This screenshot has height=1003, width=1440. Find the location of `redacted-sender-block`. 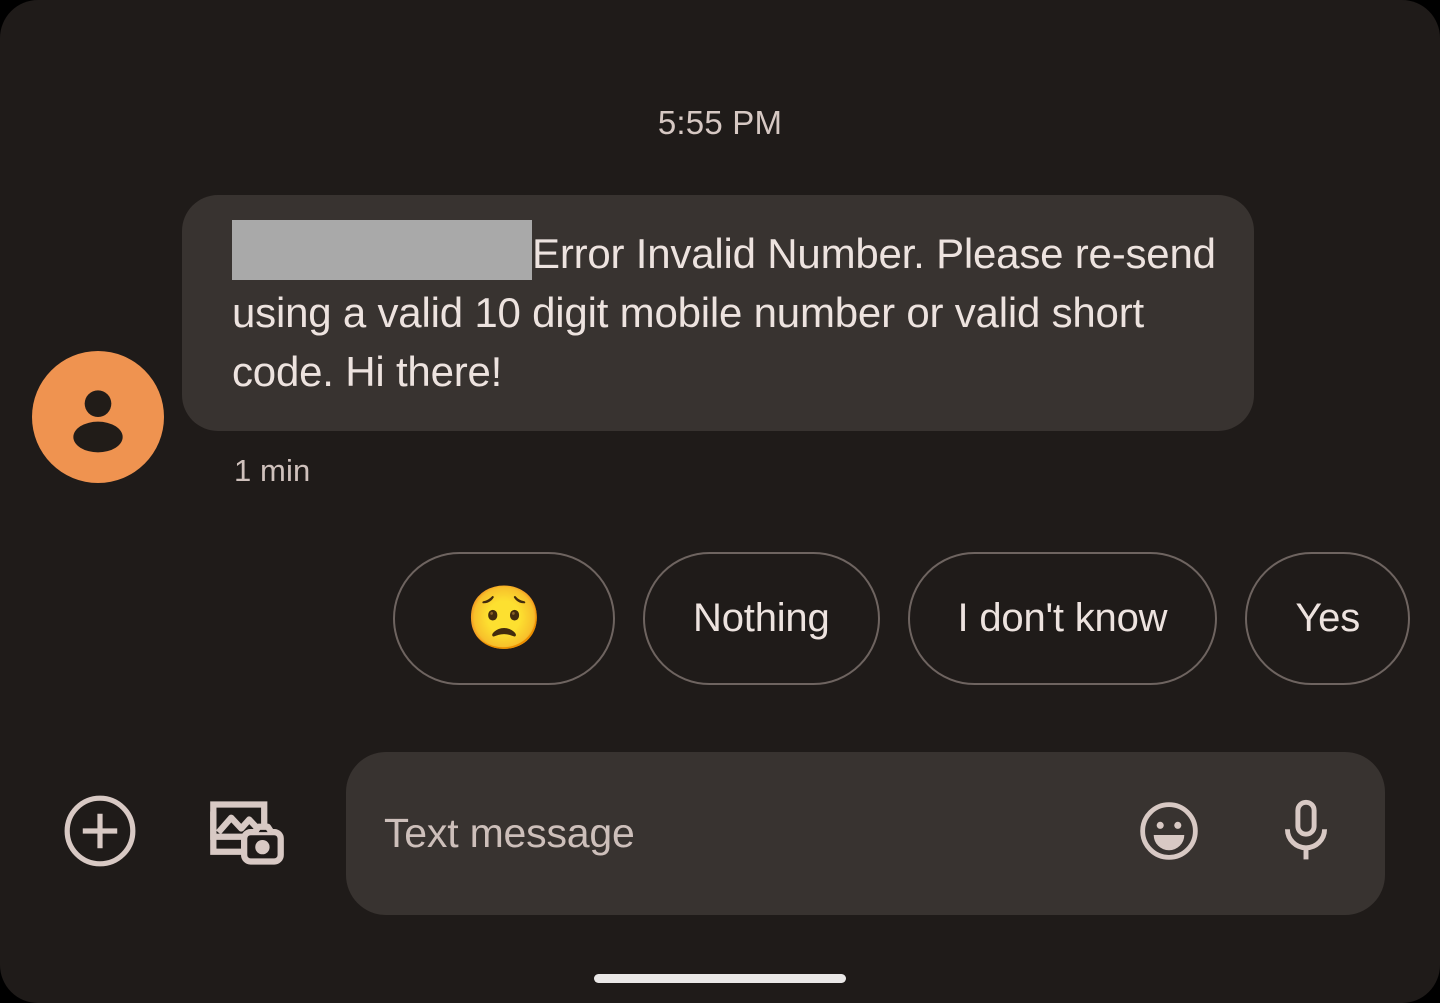

redacted-sender-block is located at coordinates (382, 250).